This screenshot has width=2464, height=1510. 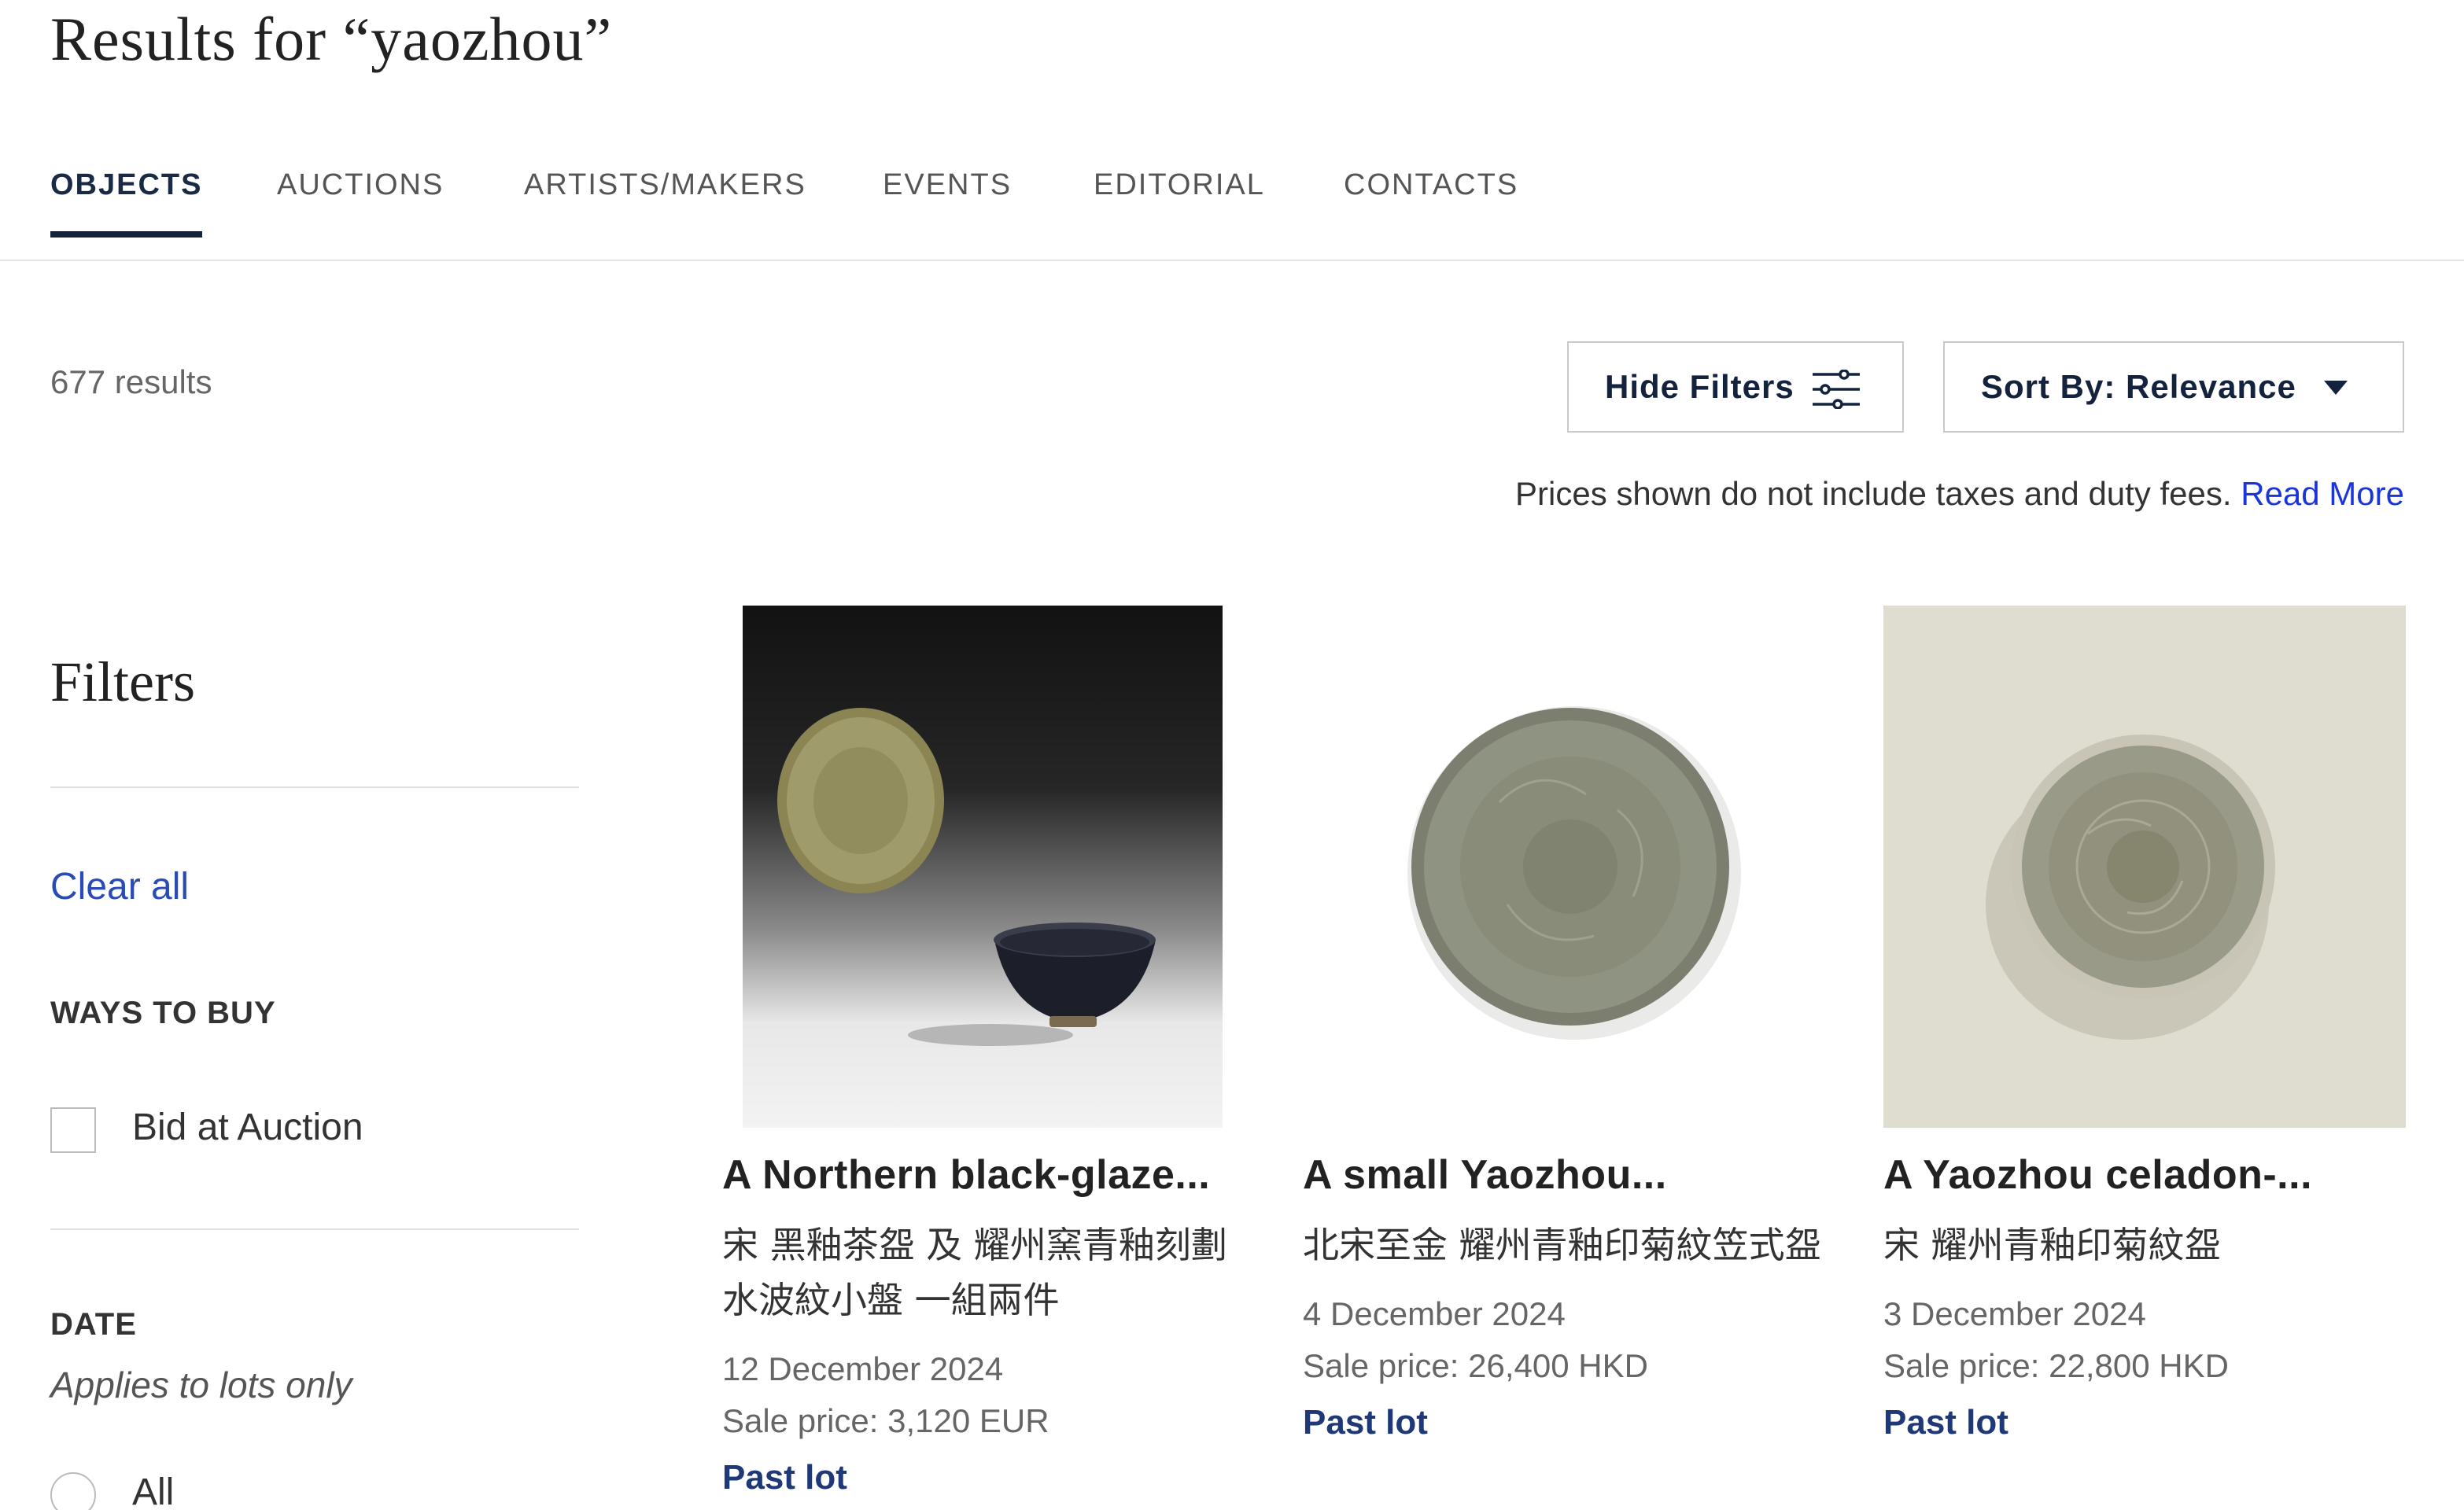 What do you see at coordinates (2014, 1313) in the screenshot?
I see `lot-date: 3 December 2024` at bounding box center [2014, 1313].